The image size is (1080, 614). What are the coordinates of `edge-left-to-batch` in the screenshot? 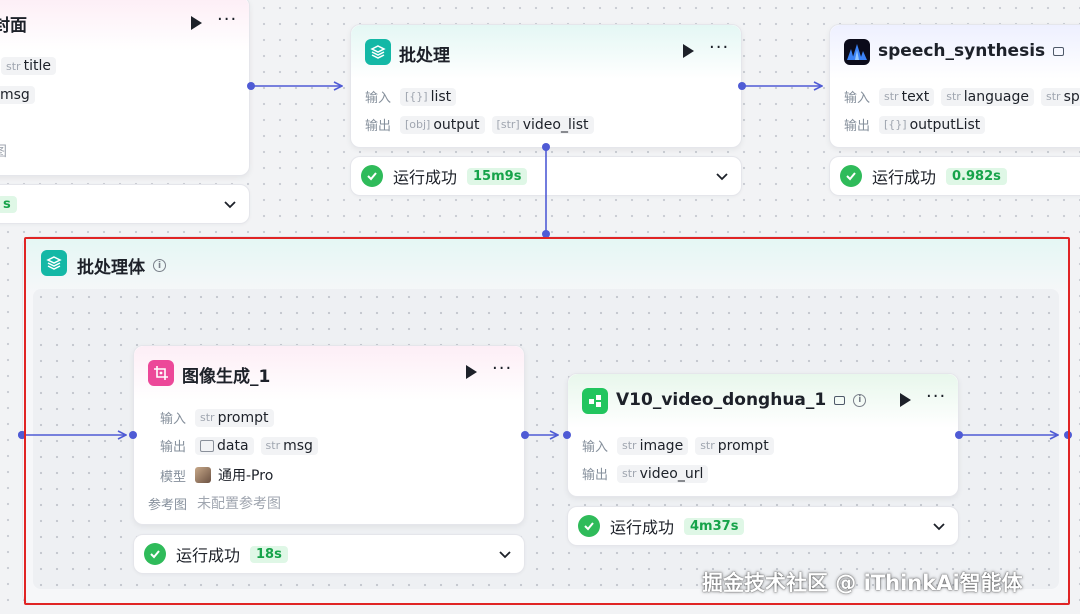 It's located at (294, 86).